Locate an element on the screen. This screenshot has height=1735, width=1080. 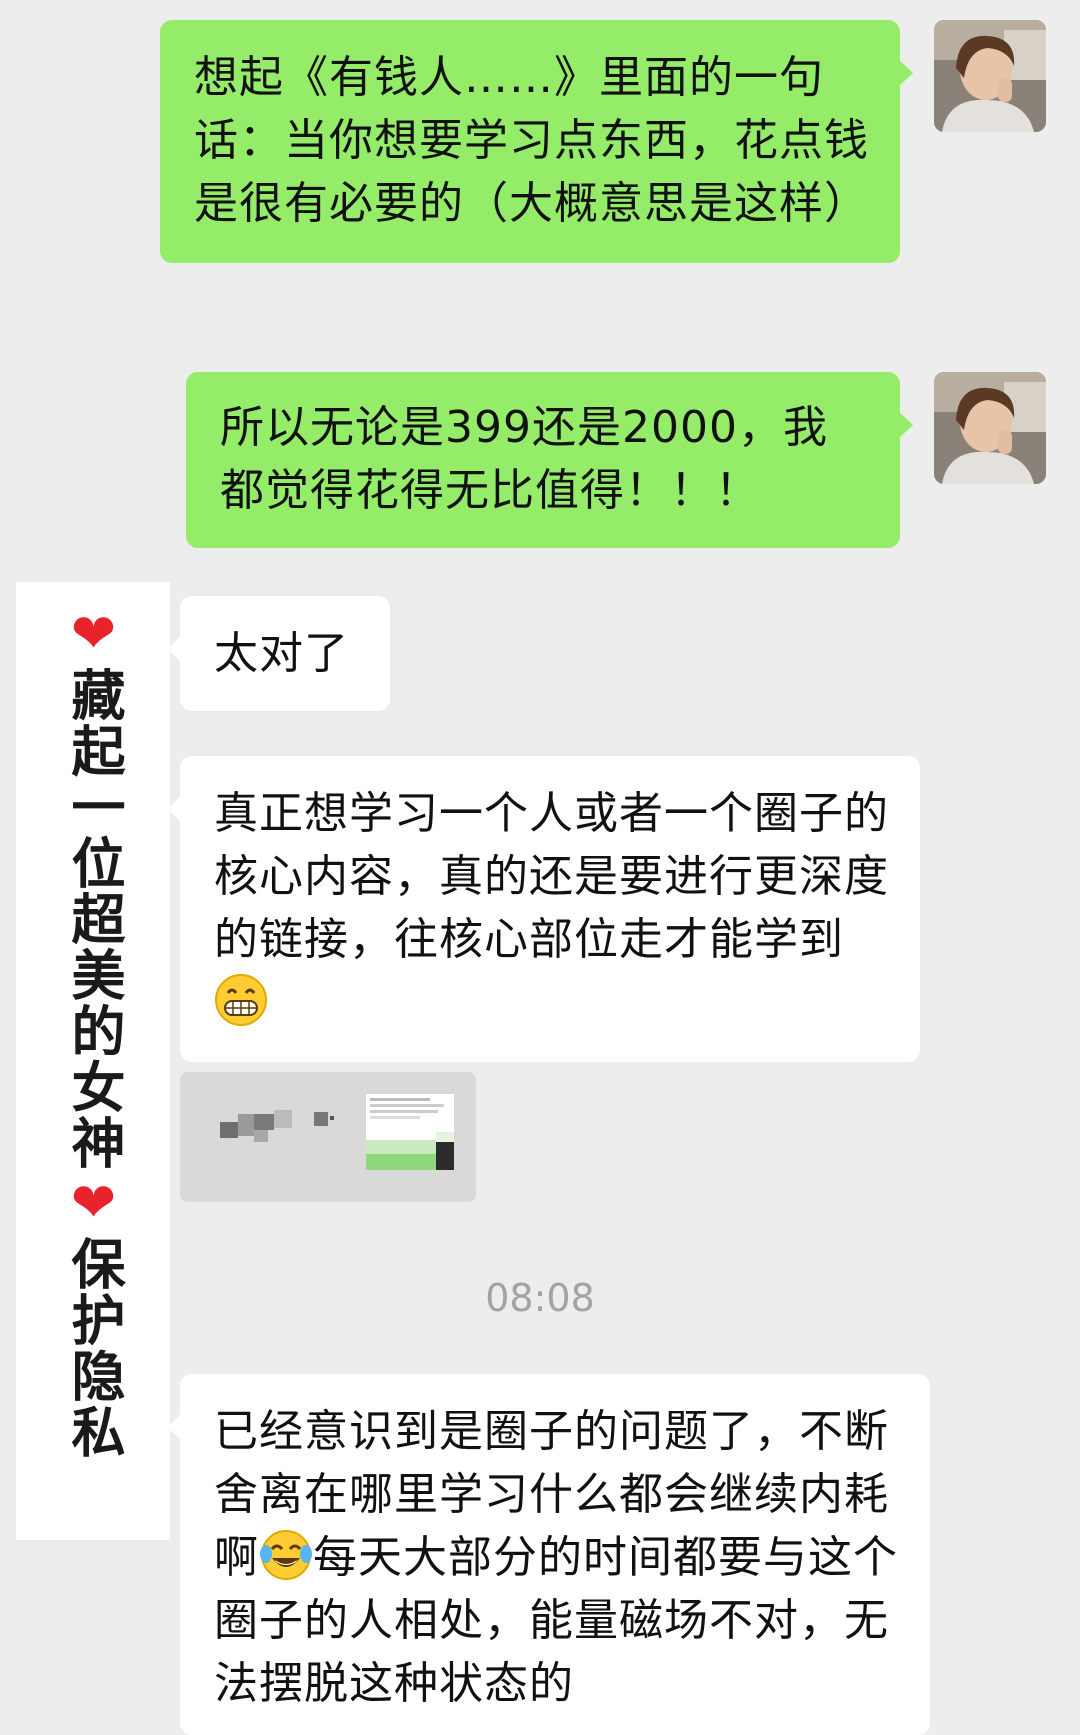
message-text: 太对了 is located at coordinates (281, 653).